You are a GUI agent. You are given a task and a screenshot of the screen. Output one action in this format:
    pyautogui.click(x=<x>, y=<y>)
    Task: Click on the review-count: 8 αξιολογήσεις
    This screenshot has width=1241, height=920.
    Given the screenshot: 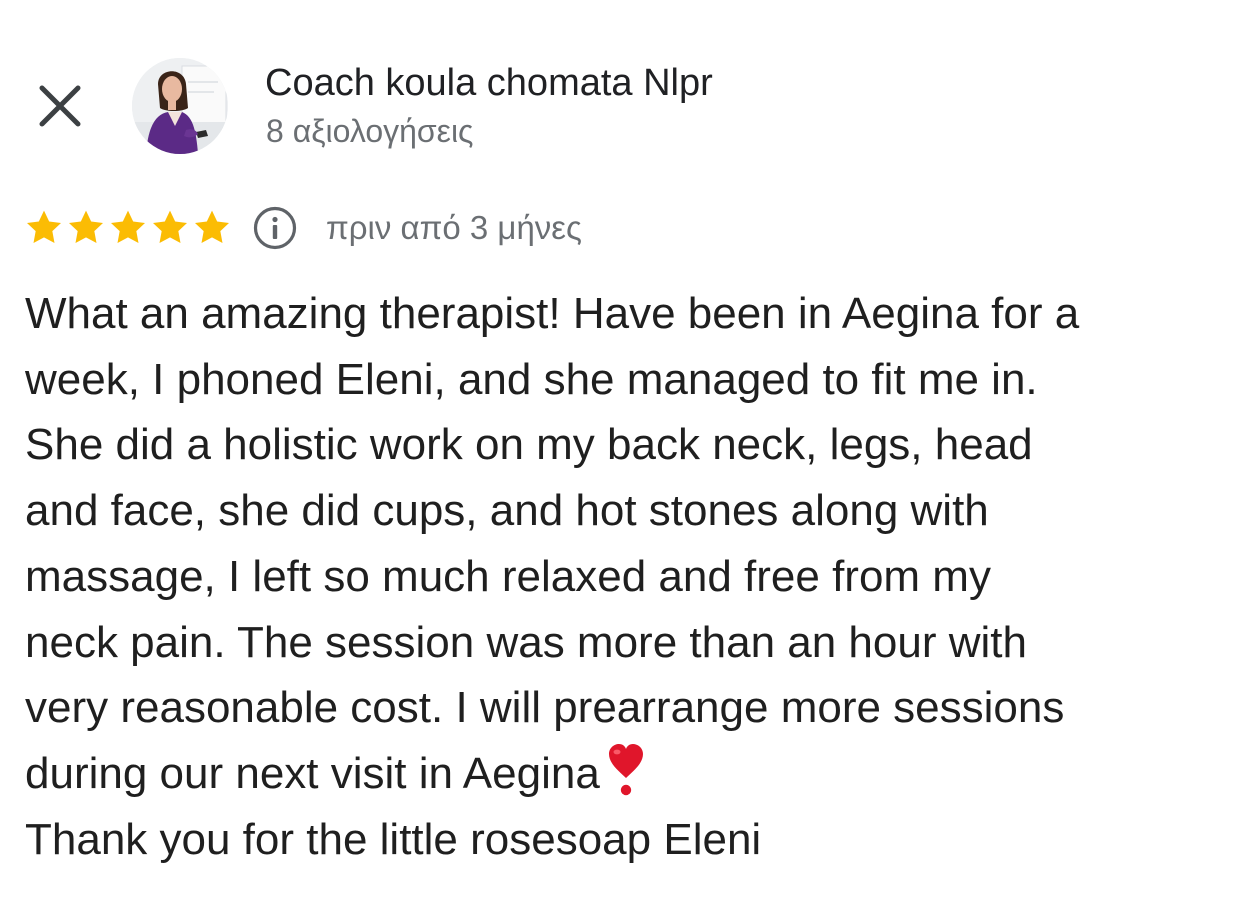 What is the action you would take?
    pyautogui.click(x=370, y=131)
    